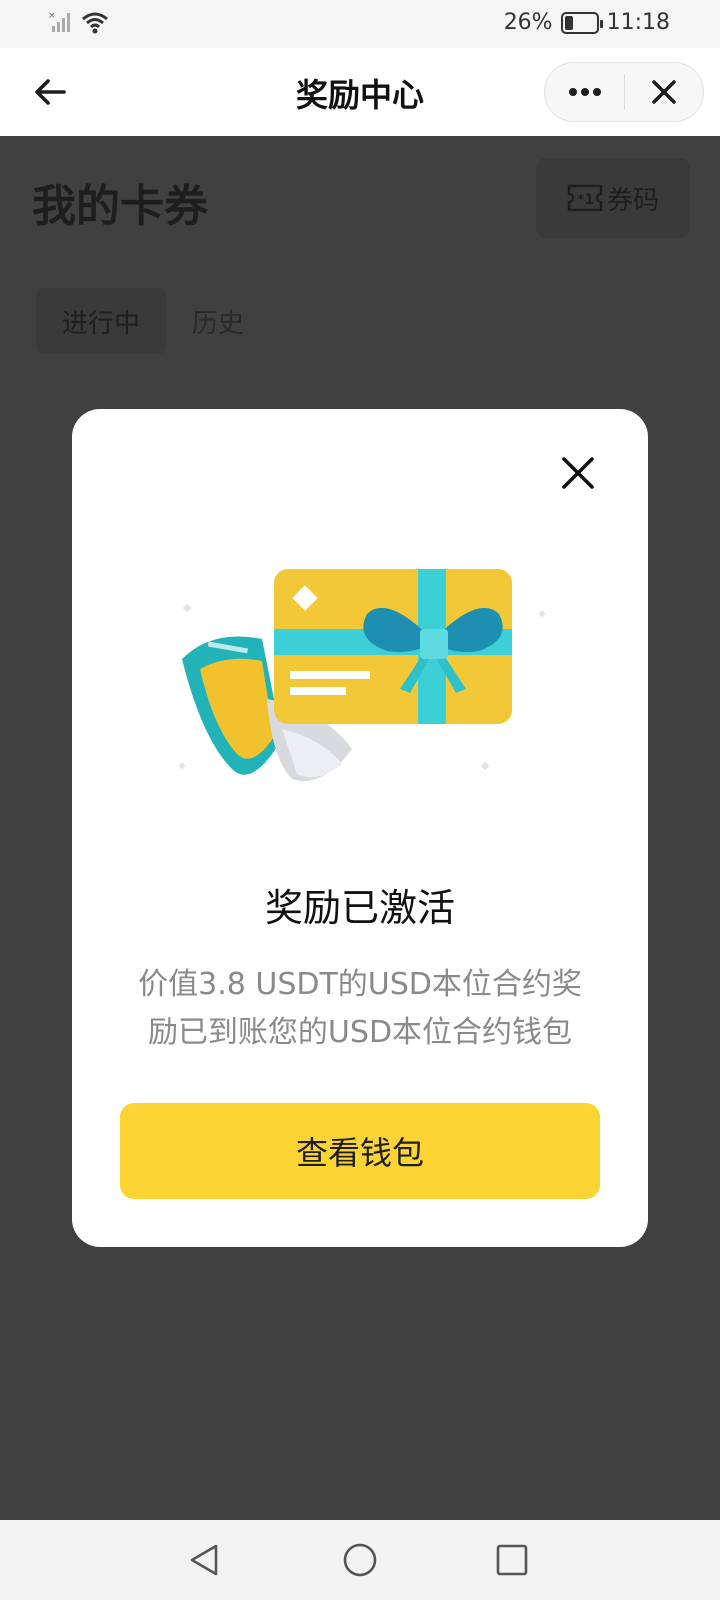 Image resolution: width=720 pixels, height=1600 pixels. What do you see at coordinates (581, 22) in the screenshot?
I see `battery-icon` at bounding box center [581, 22].